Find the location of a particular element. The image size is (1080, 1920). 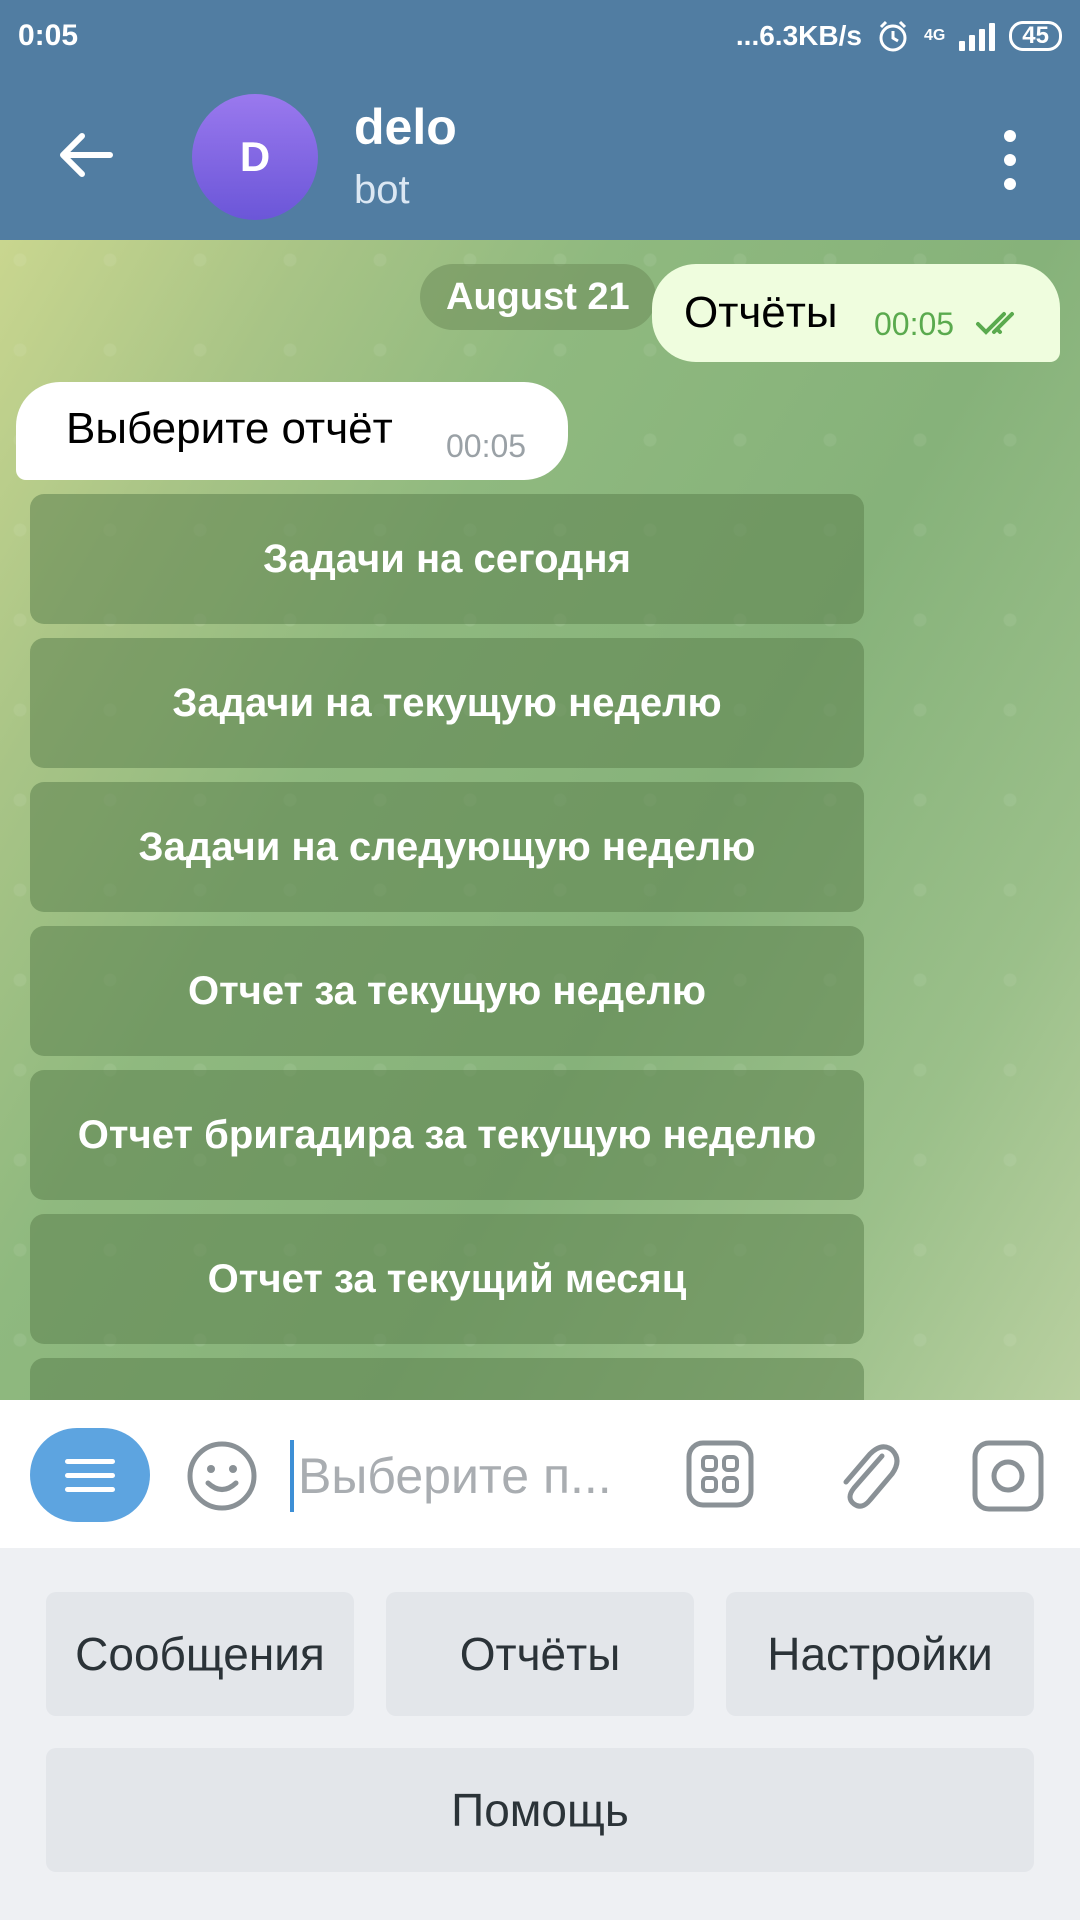

network-speed: ...6.3KB/s is located at coordinates (798, 35).